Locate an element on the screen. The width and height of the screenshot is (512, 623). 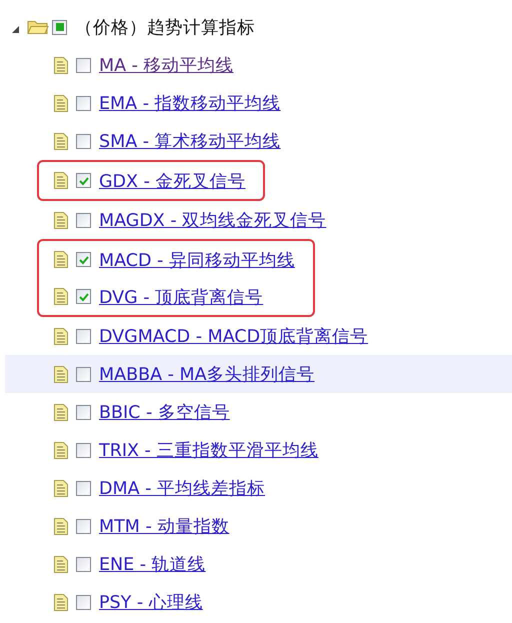
tree-item: MA - 移动平均线 is located at coordinates (256, 65).